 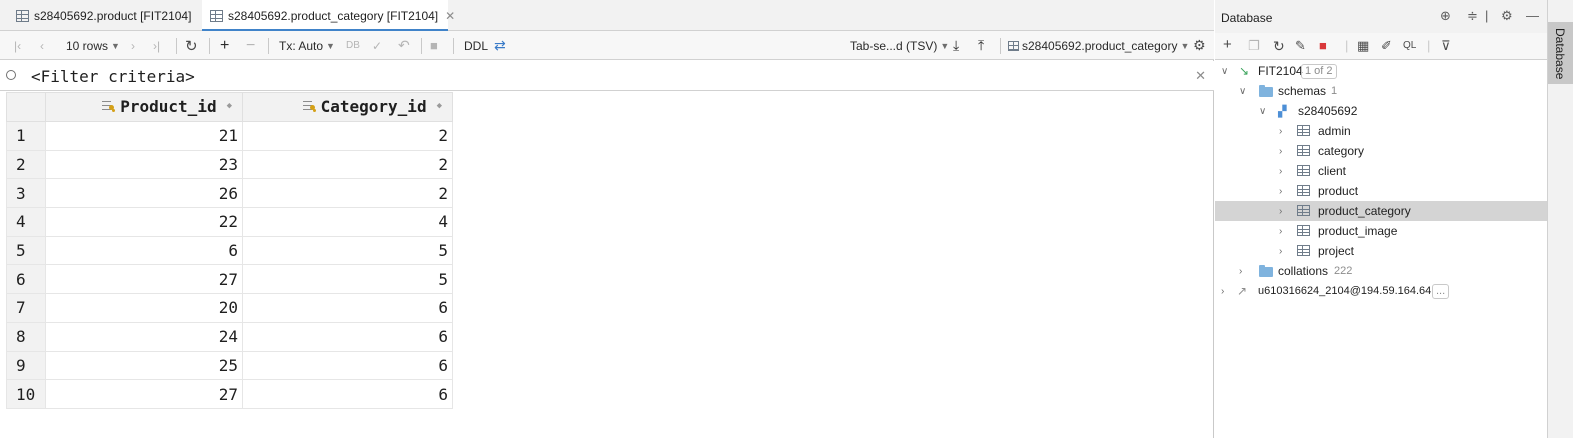 I want to click on tree-node-table: › client, so click(x=1381, y=171).